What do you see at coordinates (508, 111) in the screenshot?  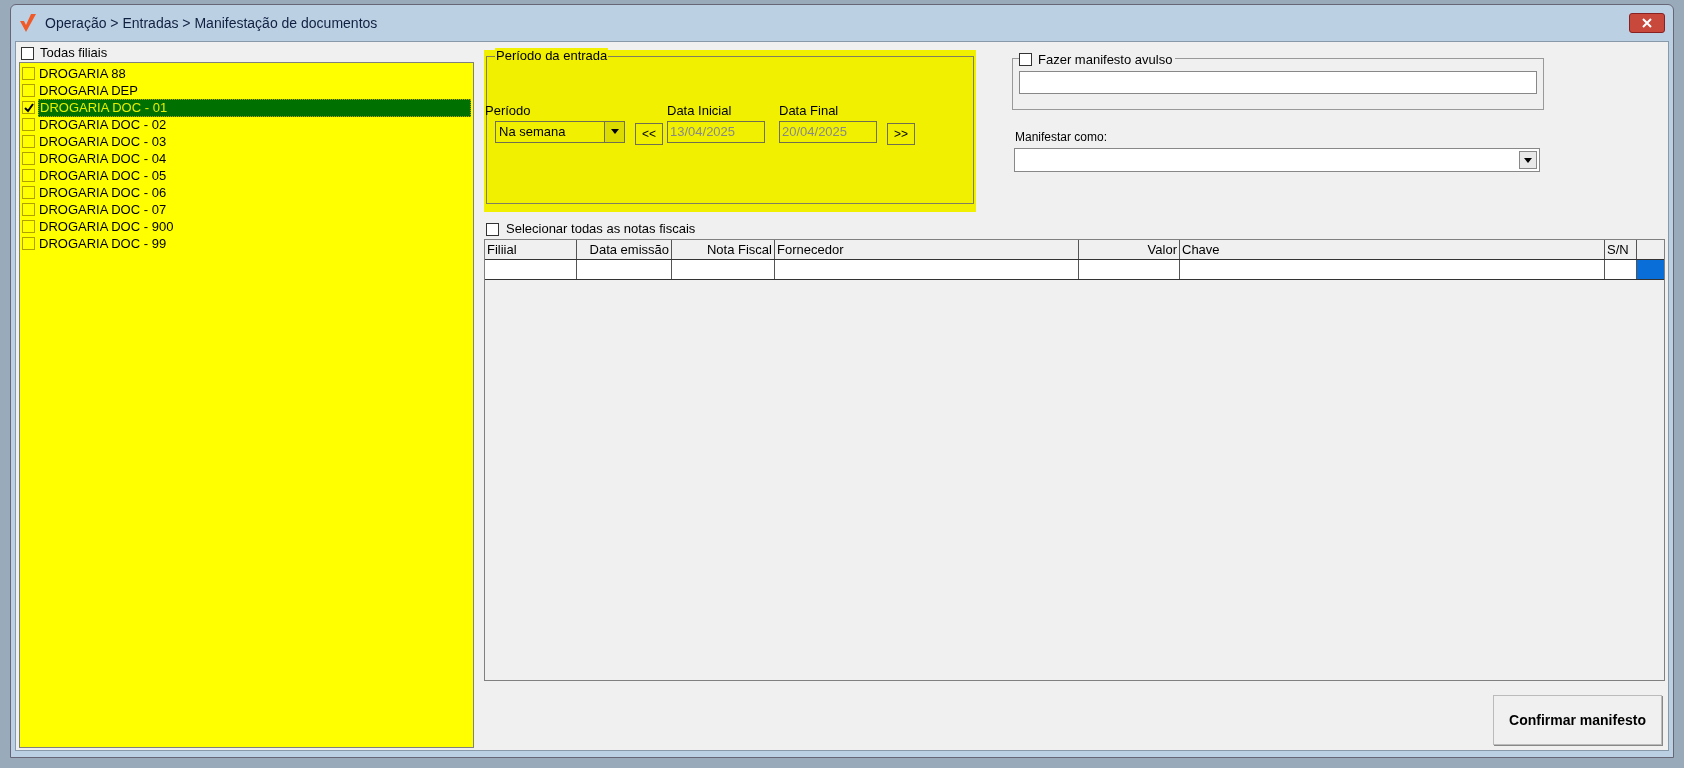 I see `field-label: Período` at bounding box center [508, 111].